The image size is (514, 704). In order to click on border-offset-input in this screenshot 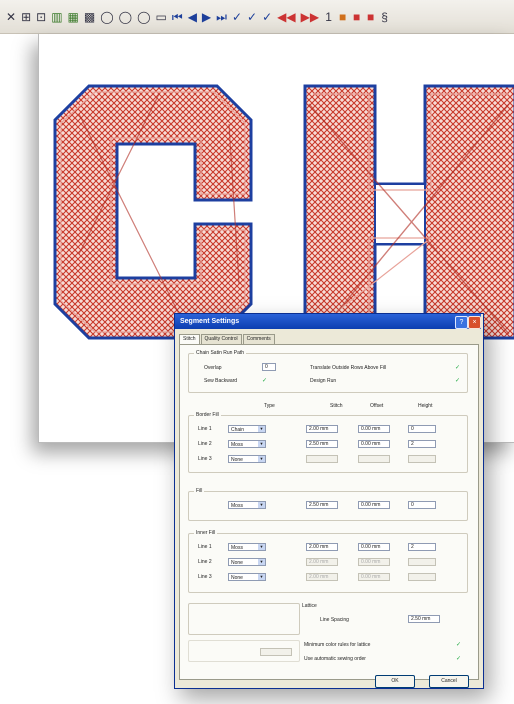, I will do `click(374, 459)`.